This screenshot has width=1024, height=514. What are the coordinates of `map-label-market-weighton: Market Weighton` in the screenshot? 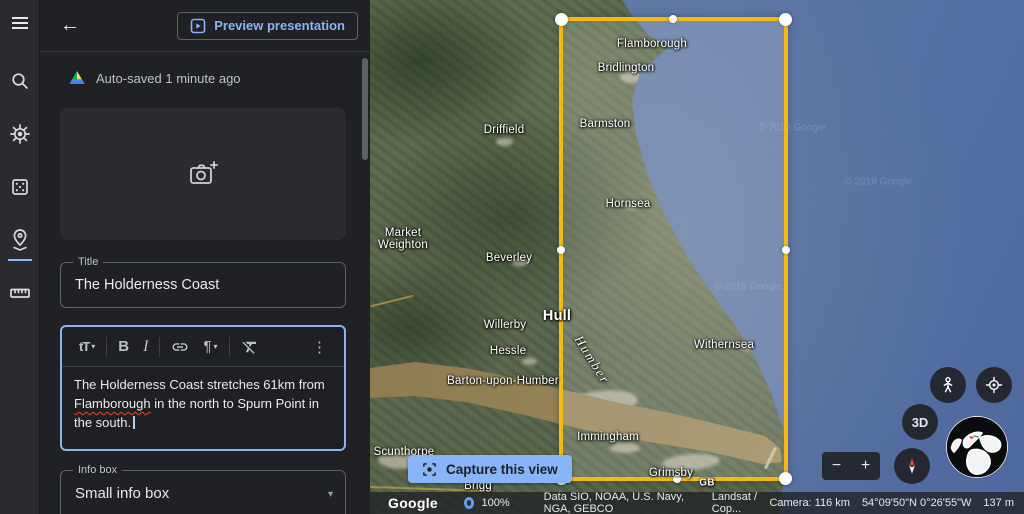 It's located at (403, 239).